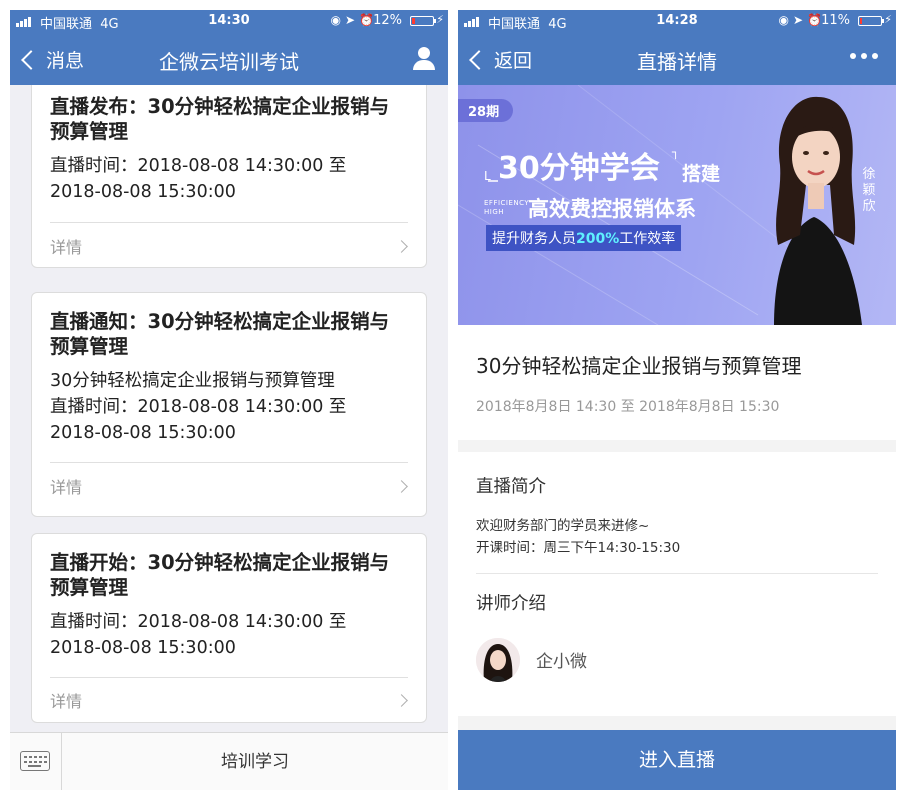  What do you see at coordinates (628, 407) in the screenshot?
I see `course-time: 2018年8月8日 14:30 至 2018年8月8日 15:30` at bounding box center [628, 407].